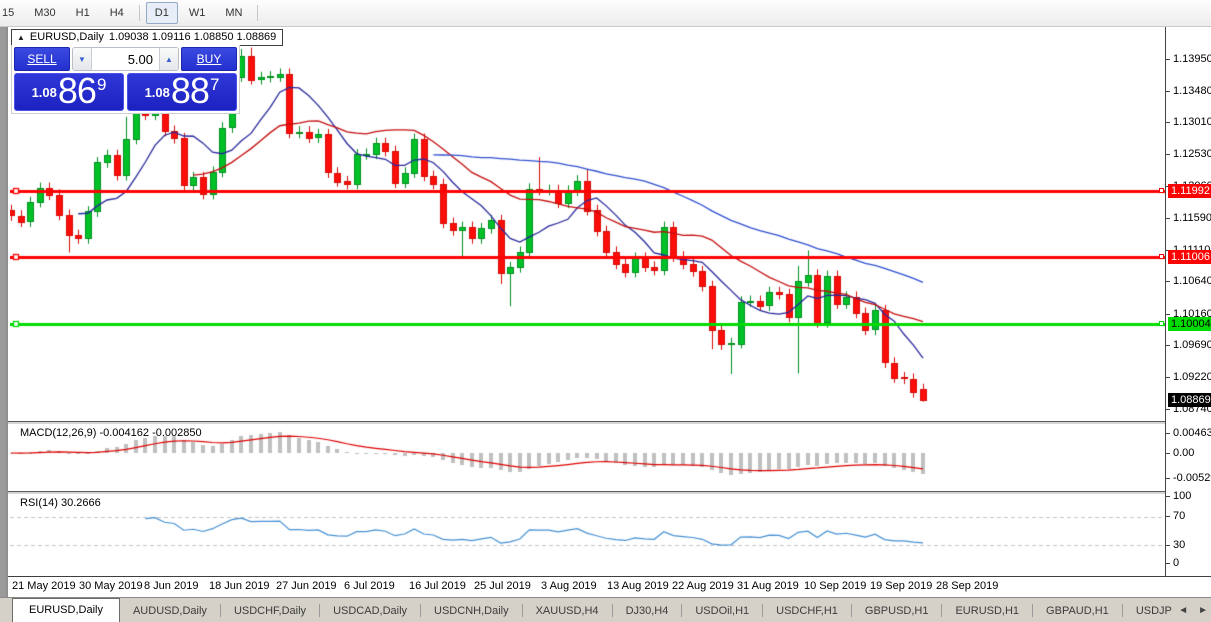 Image resolution: width=1211 pixels, height=622 pixels. What do you see at coordinates (161, 13) in the screenshot?
I see `timeframe-button-d1: D1` at bounding box center [161, 13].